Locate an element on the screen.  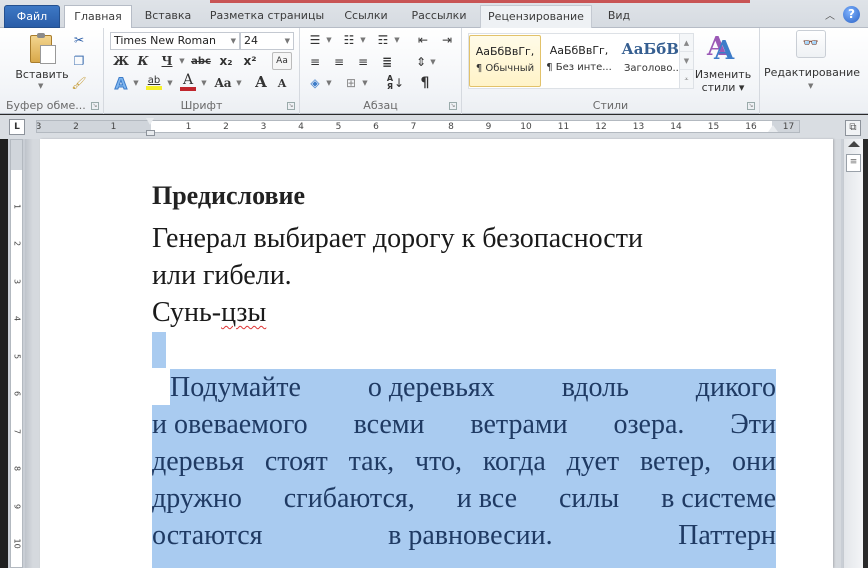
underline-button: Ч is located at coordinates (167, 61).